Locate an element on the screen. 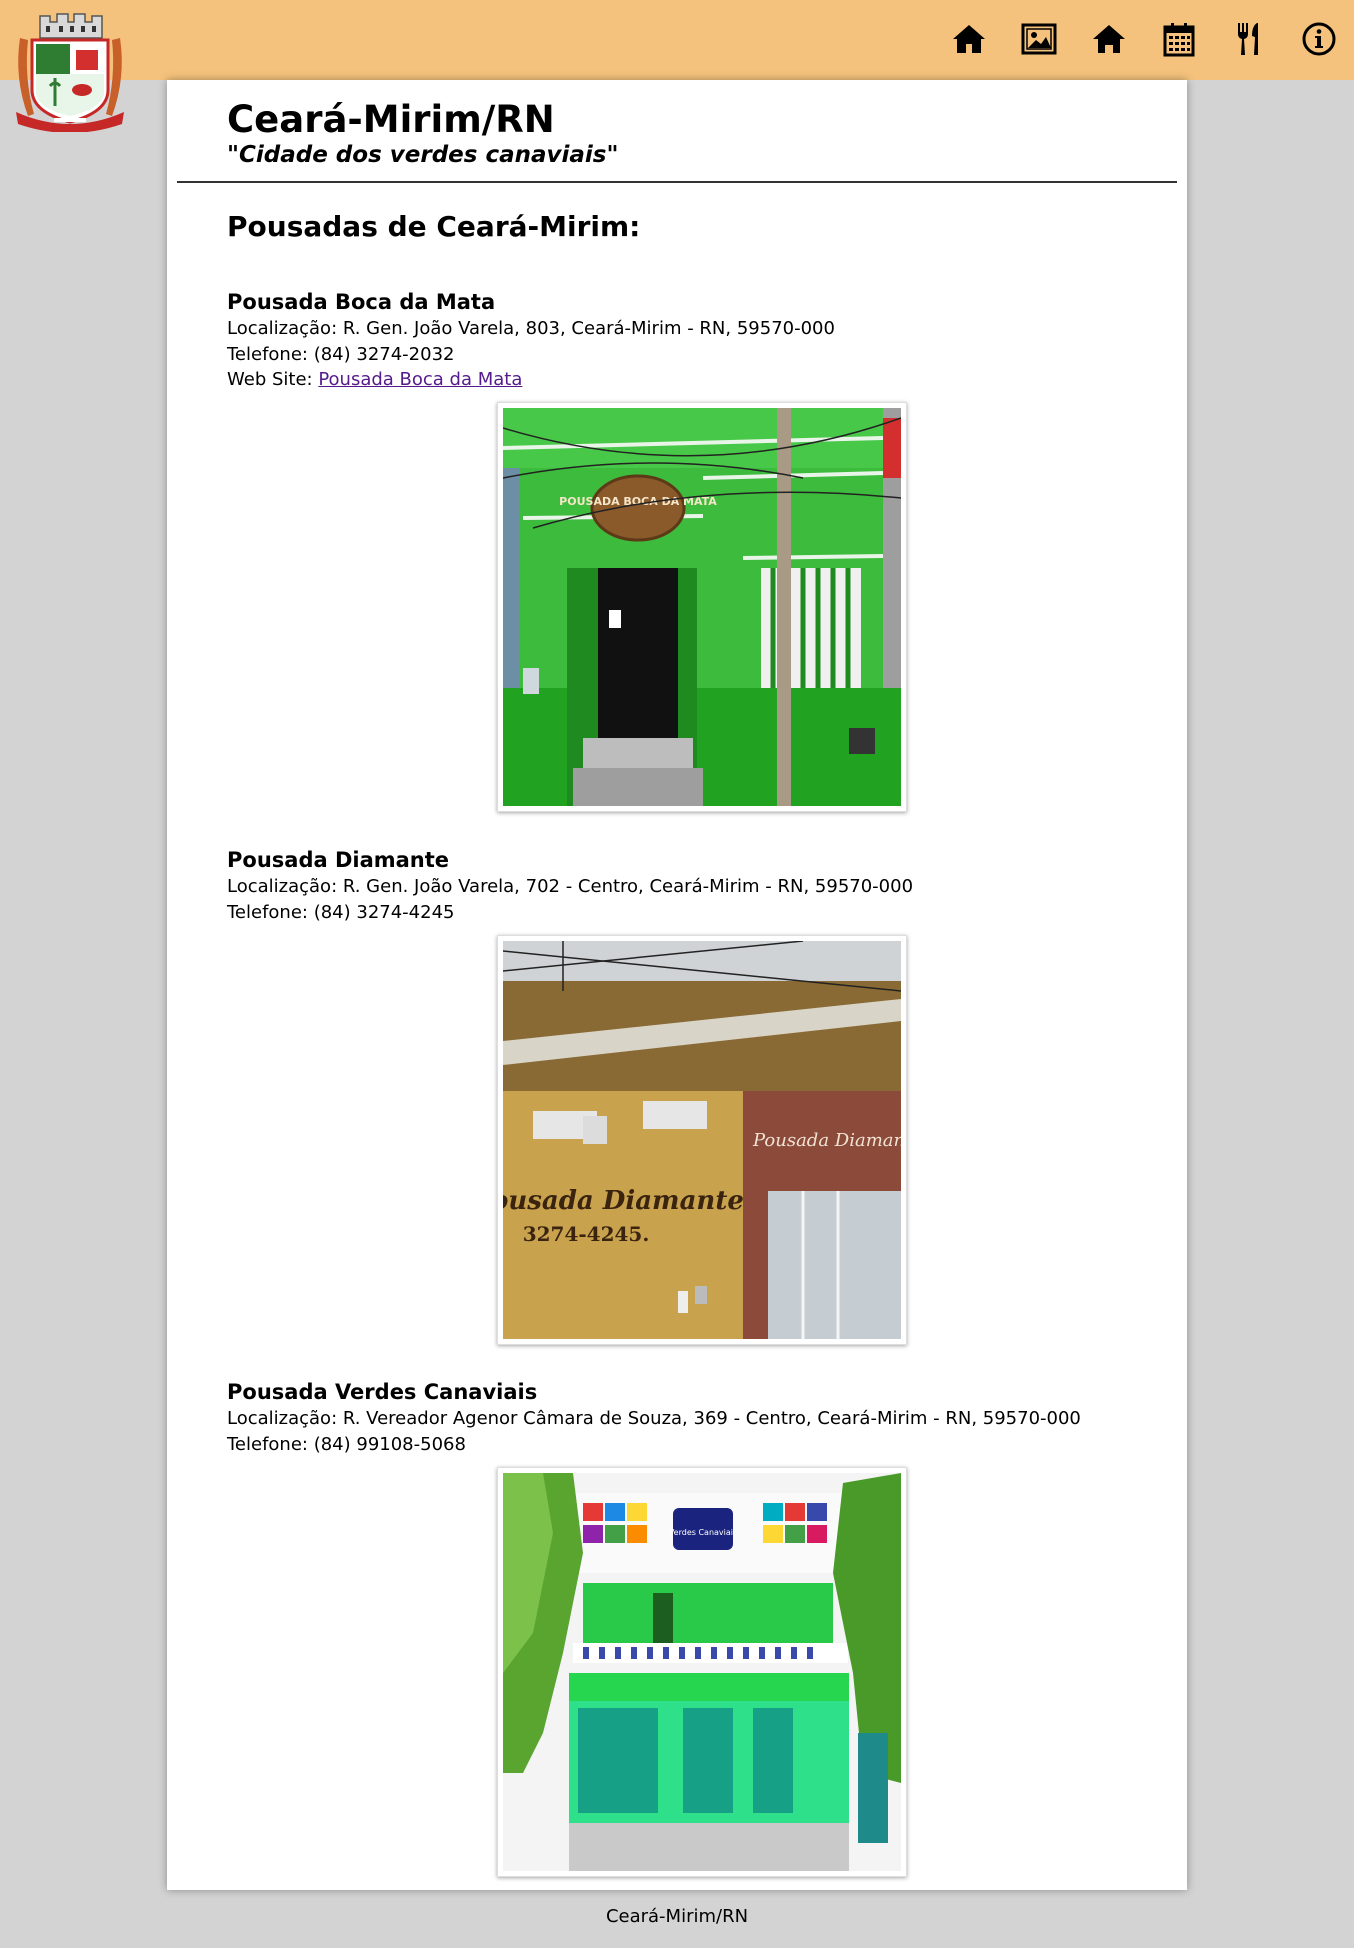 This screenshot has width=1354, height=1948. pousada-name: Pousada Boca da Mata is located at coordinates (361, 302).